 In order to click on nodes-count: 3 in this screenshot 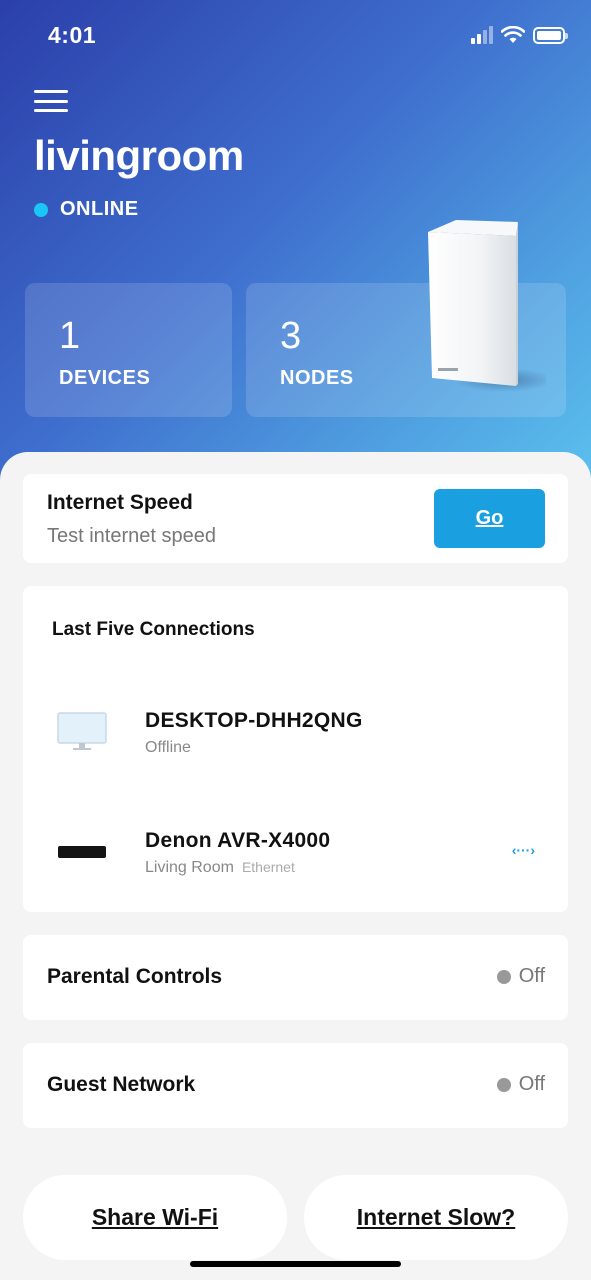, I will do `click(291, 336)`.